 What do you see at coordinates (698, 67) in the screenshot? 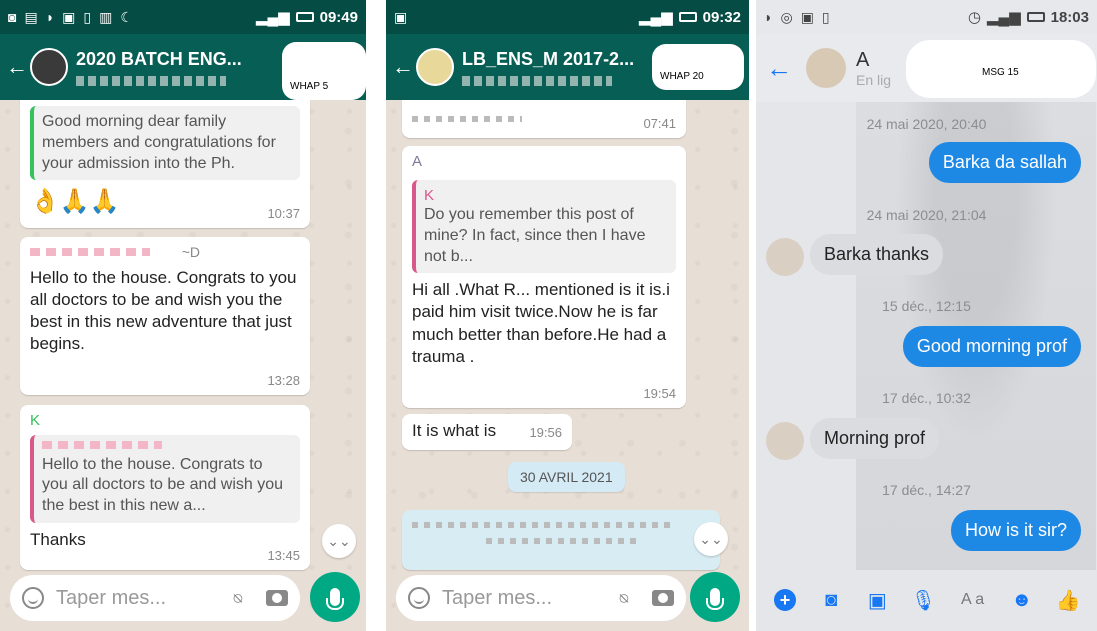
I see `redaction-overlay: WHAP 20` at bounding box center [698, 67].